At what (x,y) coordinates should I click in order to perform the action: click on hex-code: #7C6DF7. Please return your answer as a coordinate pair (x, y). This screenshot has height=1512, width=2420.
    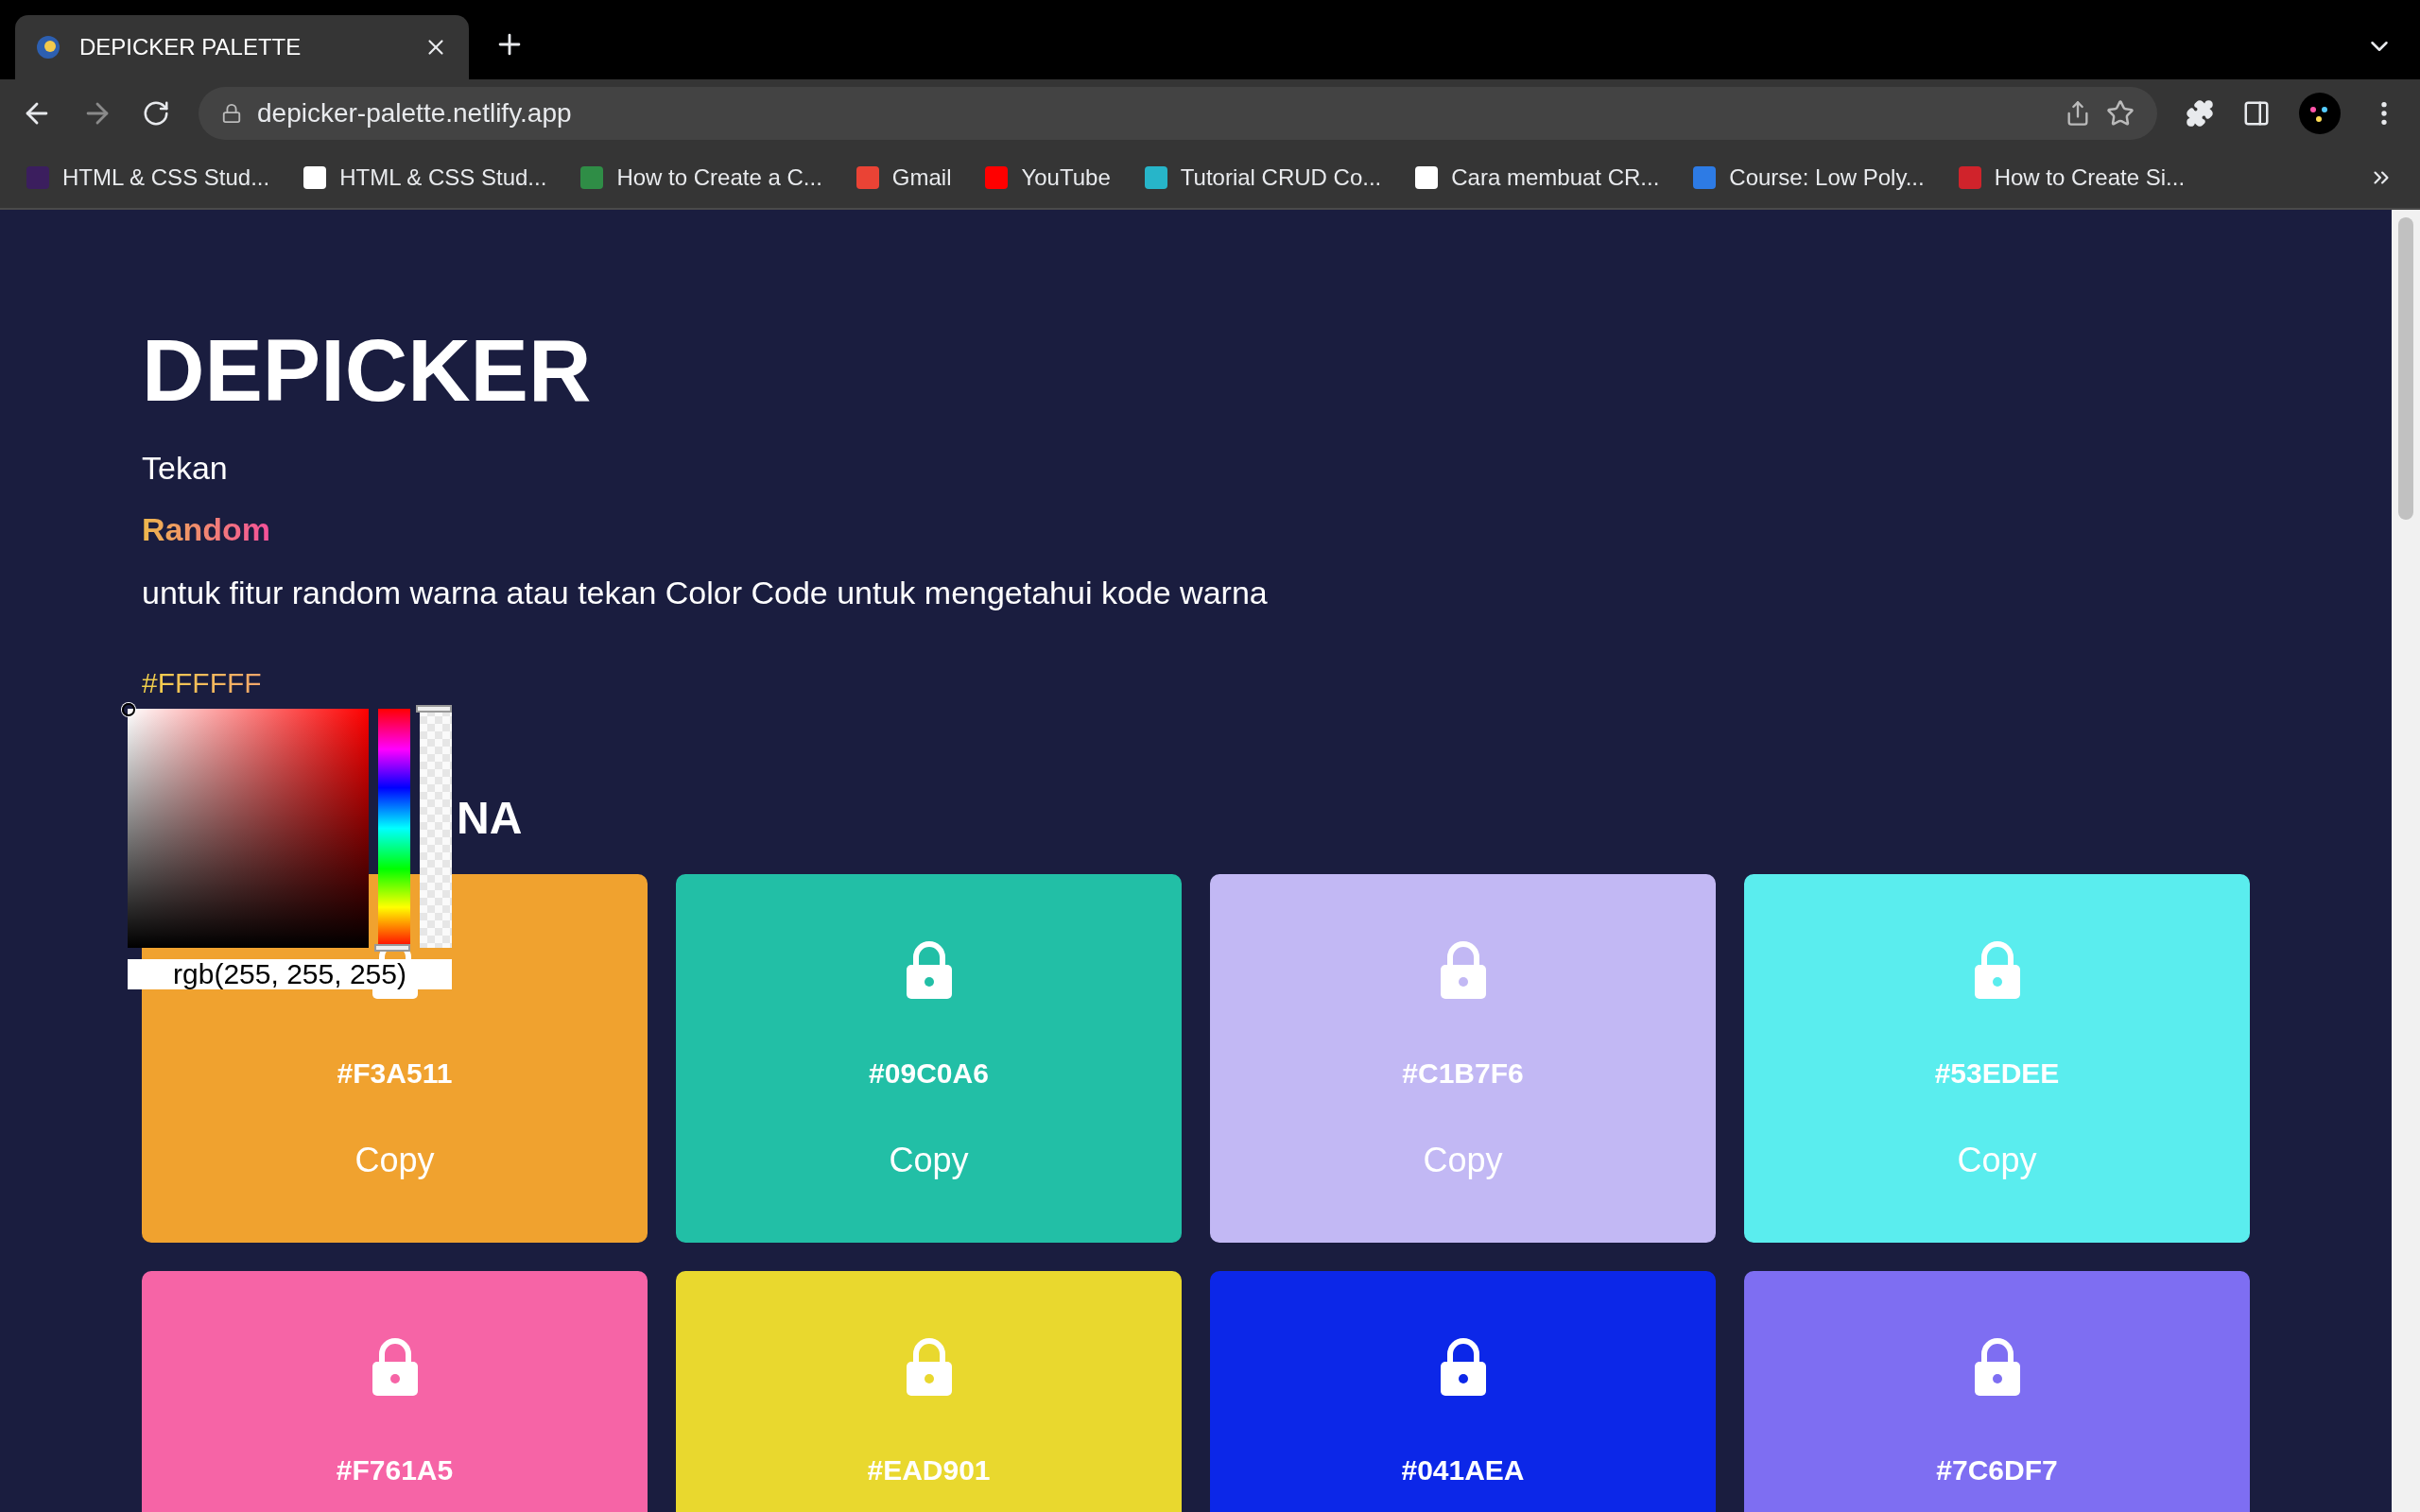
    Looking at the image, I should click on (1997, 1470).